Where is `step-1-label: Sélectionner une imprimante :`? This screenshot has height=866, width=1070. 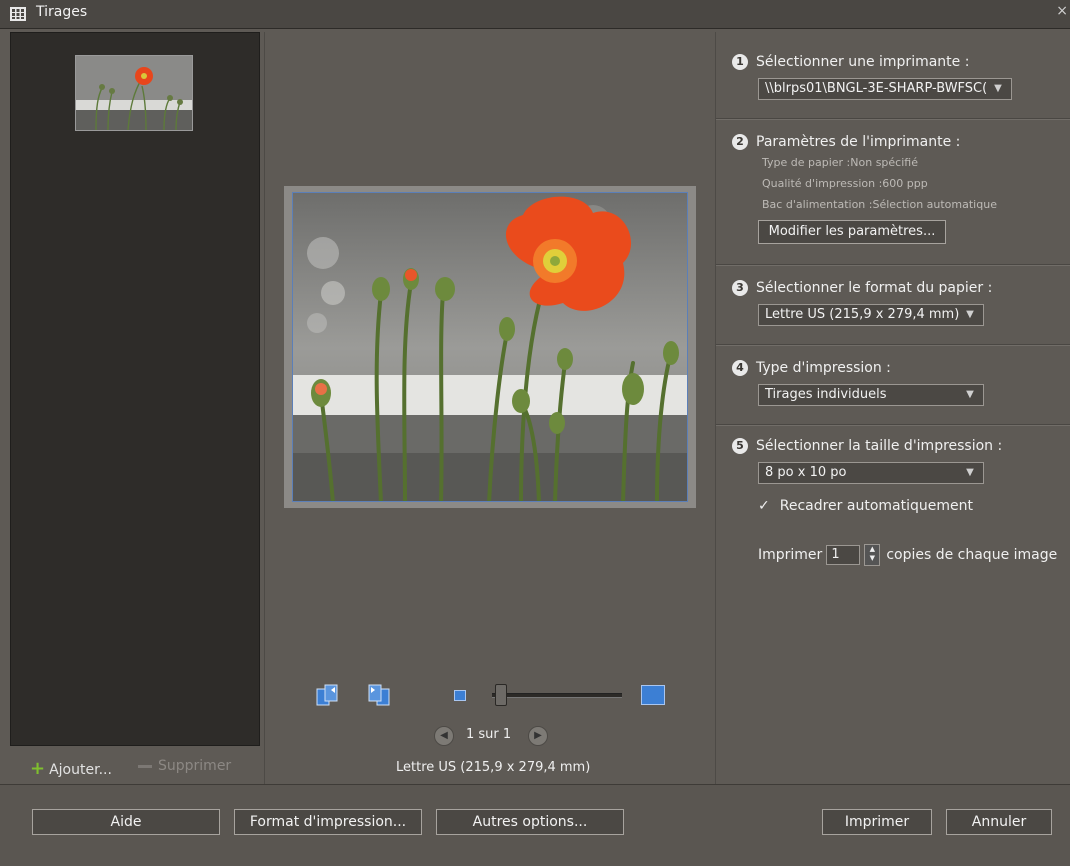 step-1-label: Sélectionner une imprimante : is located at coordinates (863, 62).